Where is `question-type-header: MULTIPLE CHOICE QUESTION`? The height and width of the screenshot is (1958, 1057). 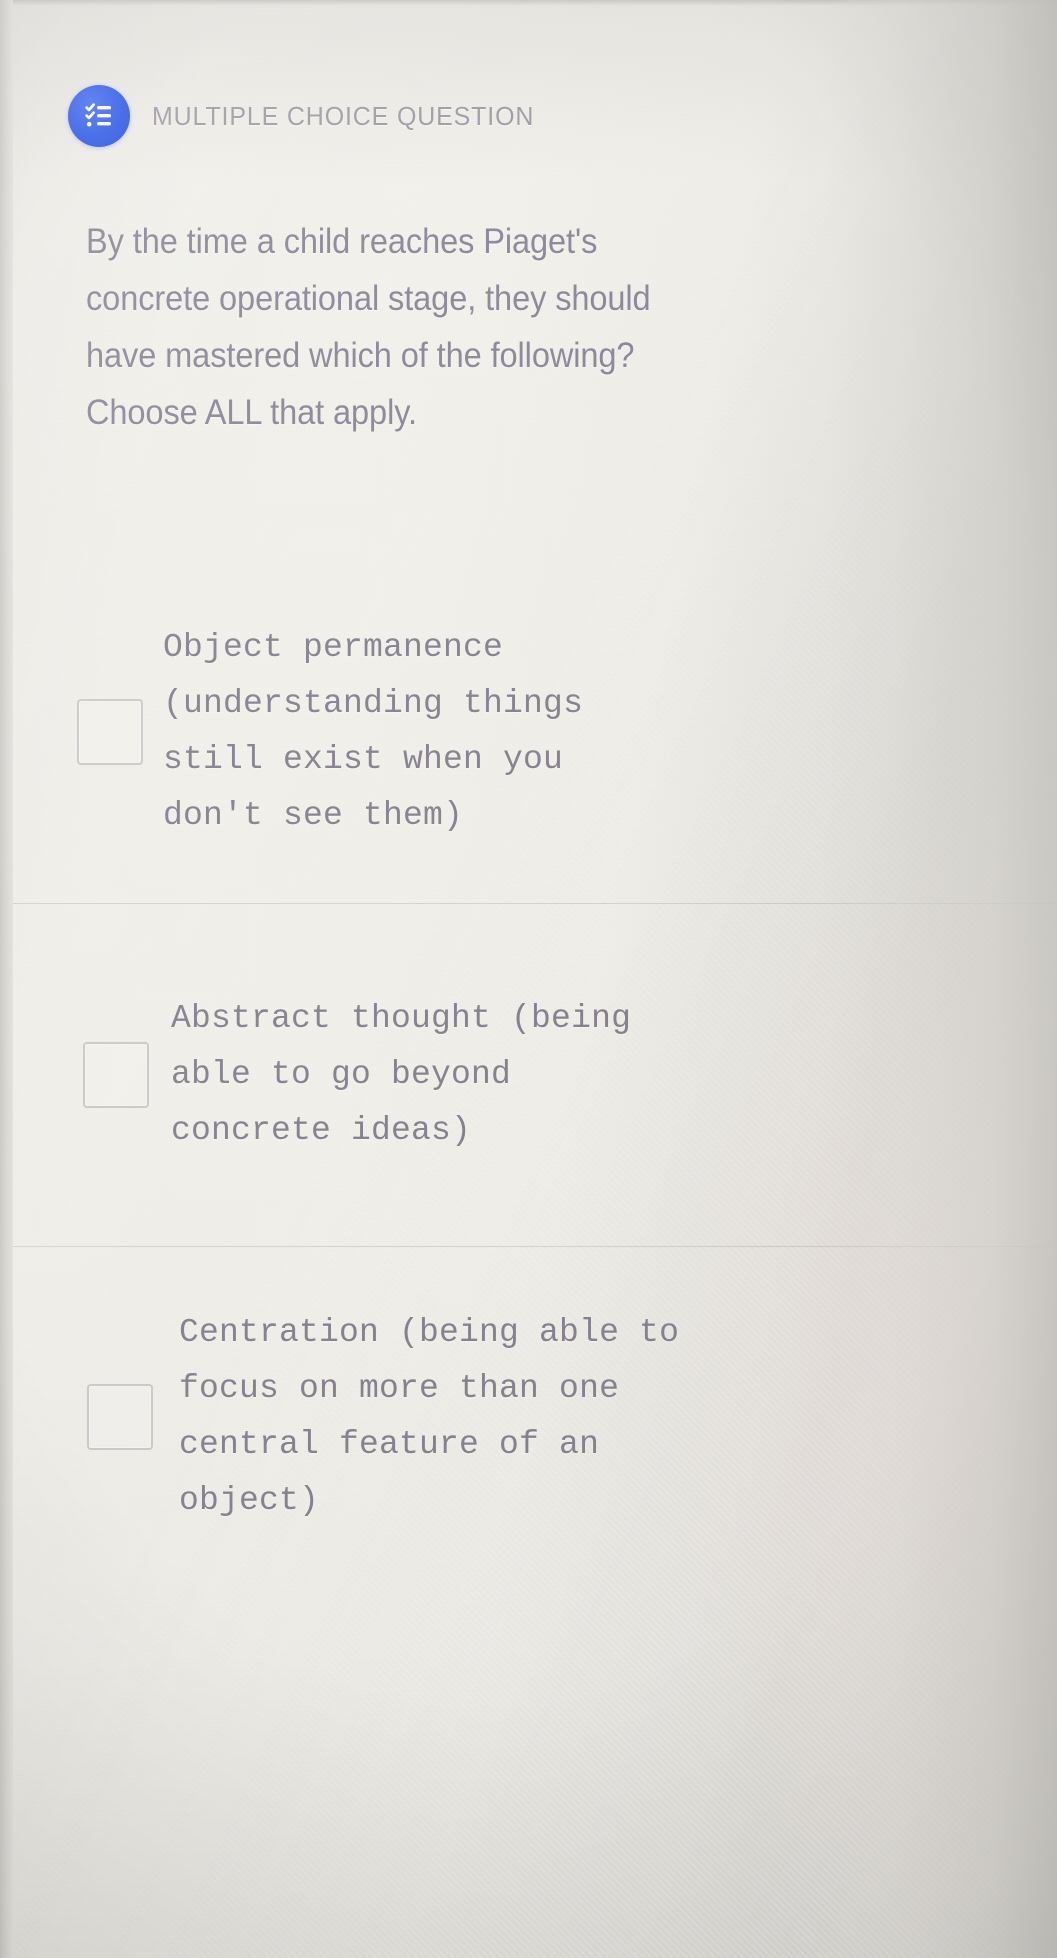
question-type-header: MULTIPLE CHOICE QUESTION is located at coordinates (309, 116).